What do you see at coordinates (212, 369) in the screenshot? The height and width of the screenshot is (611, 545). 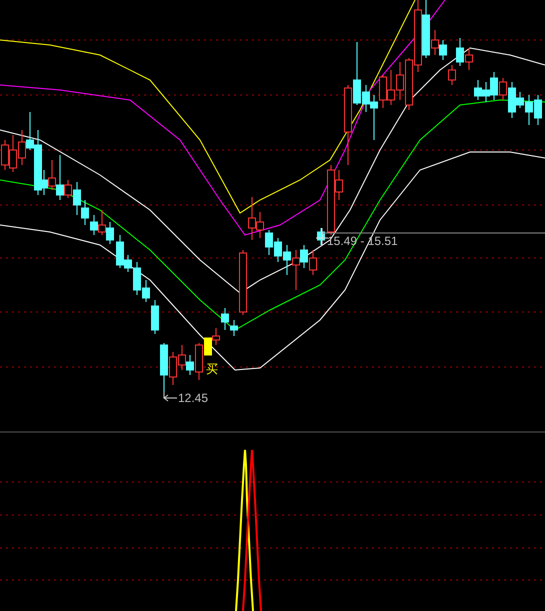 I see `buy-signal-label: 买` at bounding box center [212, 369].